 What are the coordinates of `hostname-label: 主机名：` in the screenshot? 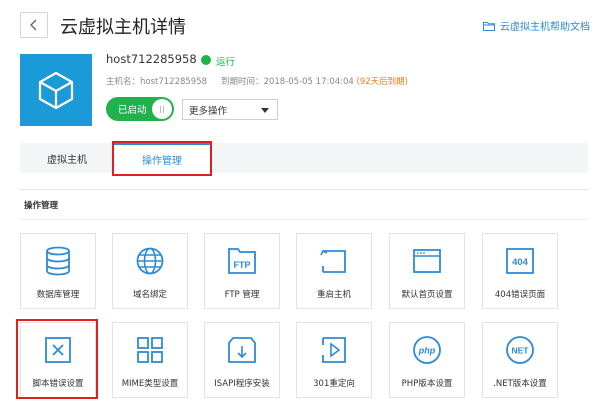 It's located at (123, 82).